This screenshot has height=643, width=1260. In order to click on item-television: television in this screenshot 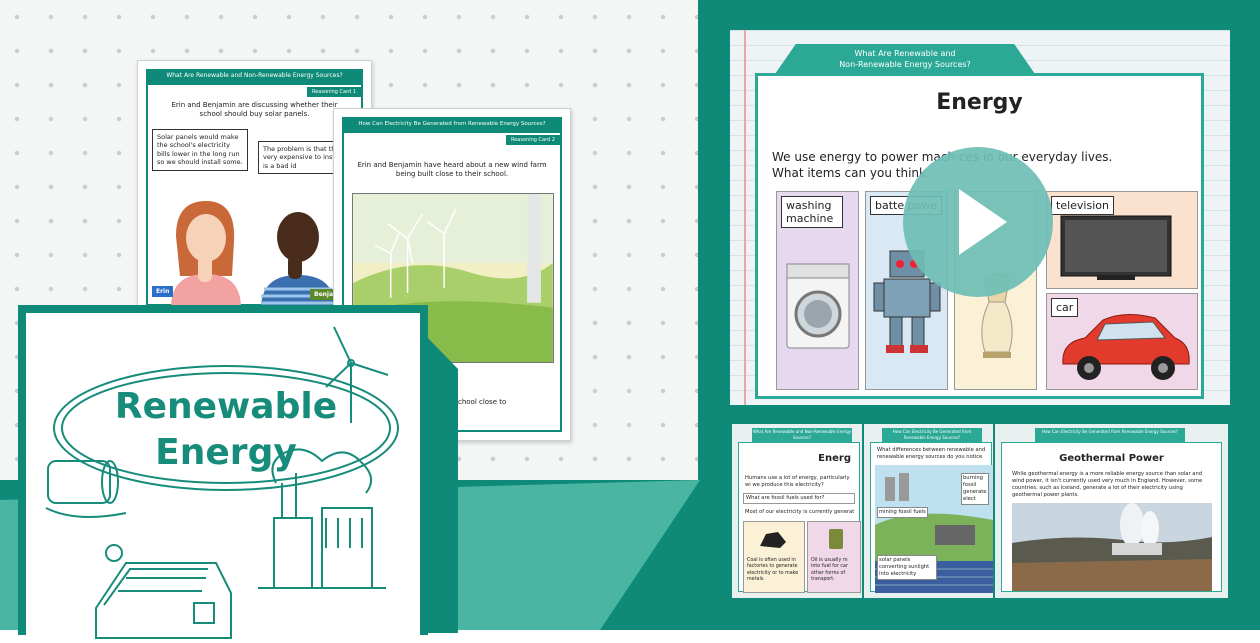, I will do `click(1122, 240)`.